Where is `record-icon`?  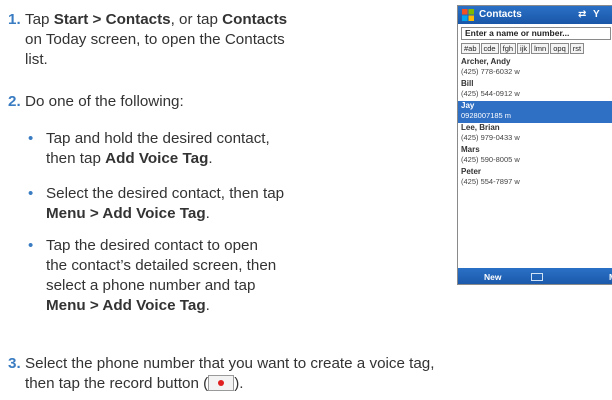 record-icon is located at coordinates (221, 383).